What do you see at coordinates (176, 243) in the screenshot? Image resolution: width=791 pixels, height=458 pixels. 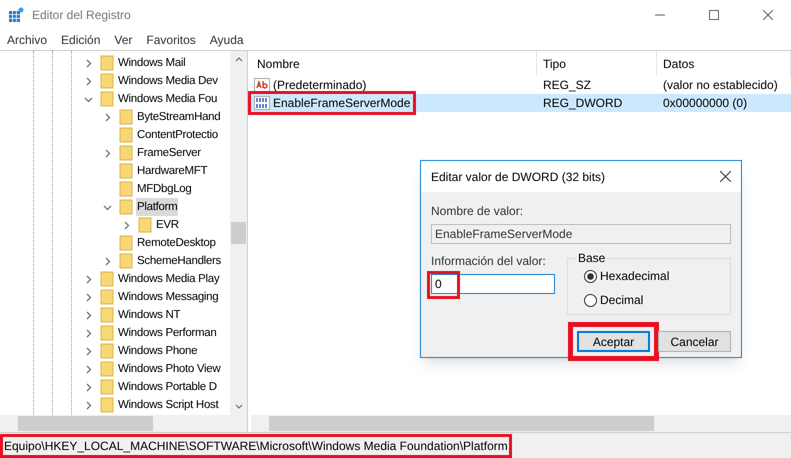 I see `tree-item: RemoteDesktop` at bounding box center [176, 243].